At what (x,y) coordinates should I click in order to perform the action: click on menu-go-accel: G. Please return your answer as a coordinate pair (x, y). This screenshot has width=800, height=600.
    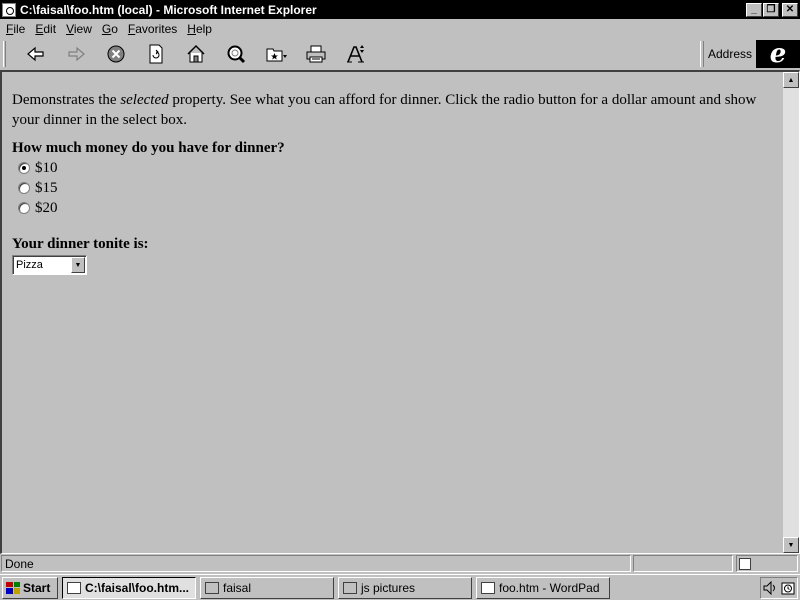
    Looking at the image, I should click on (106, 28).